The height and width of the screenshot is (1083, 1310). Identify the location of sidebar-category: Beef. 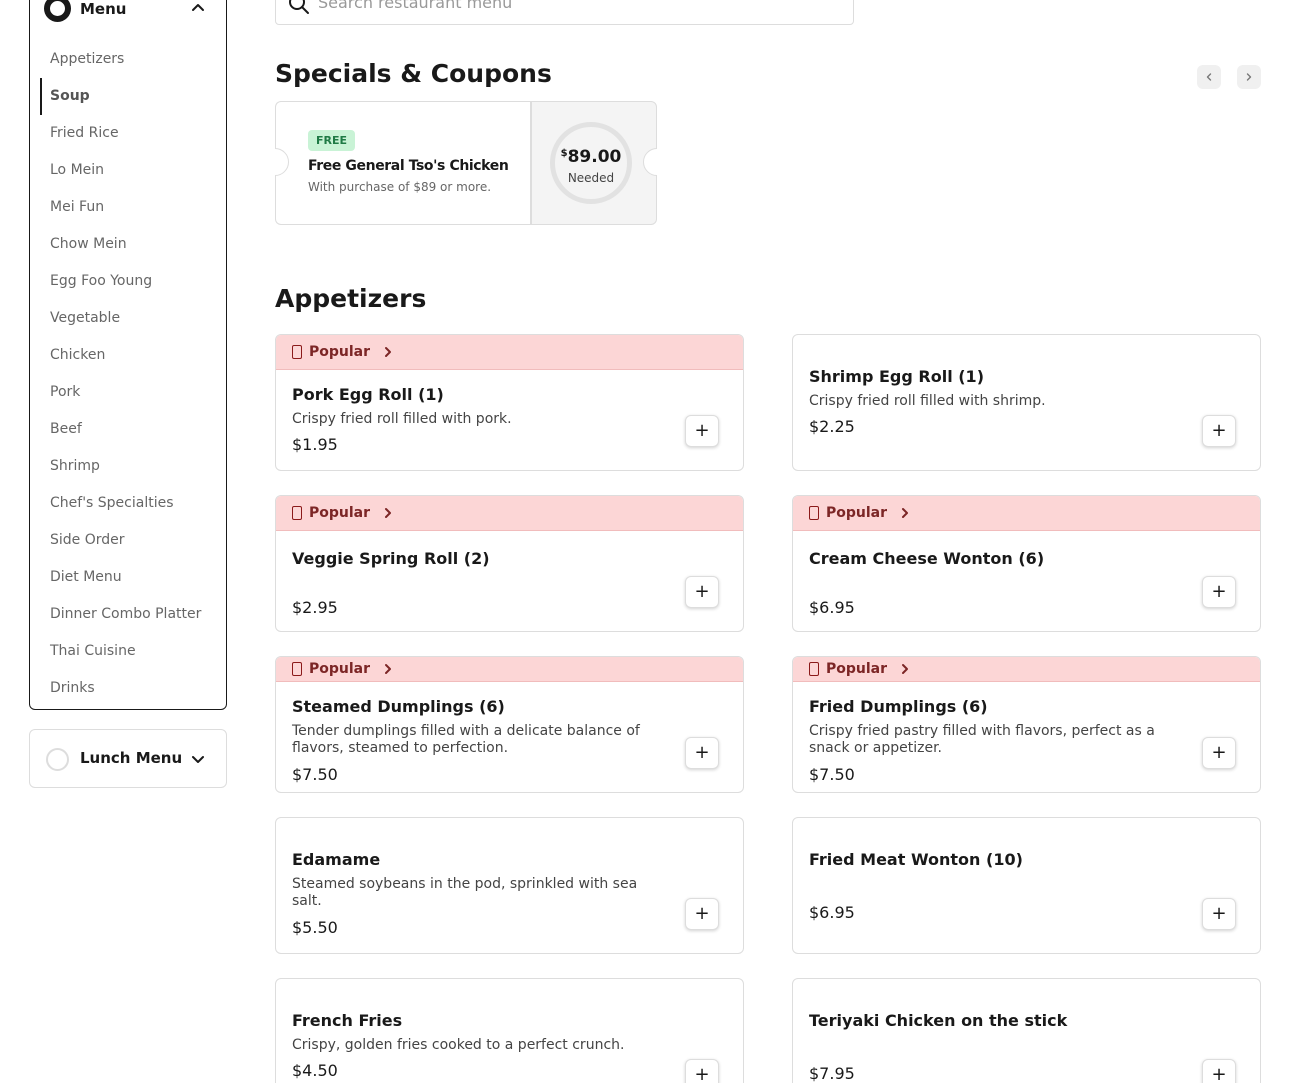
(128, 429).